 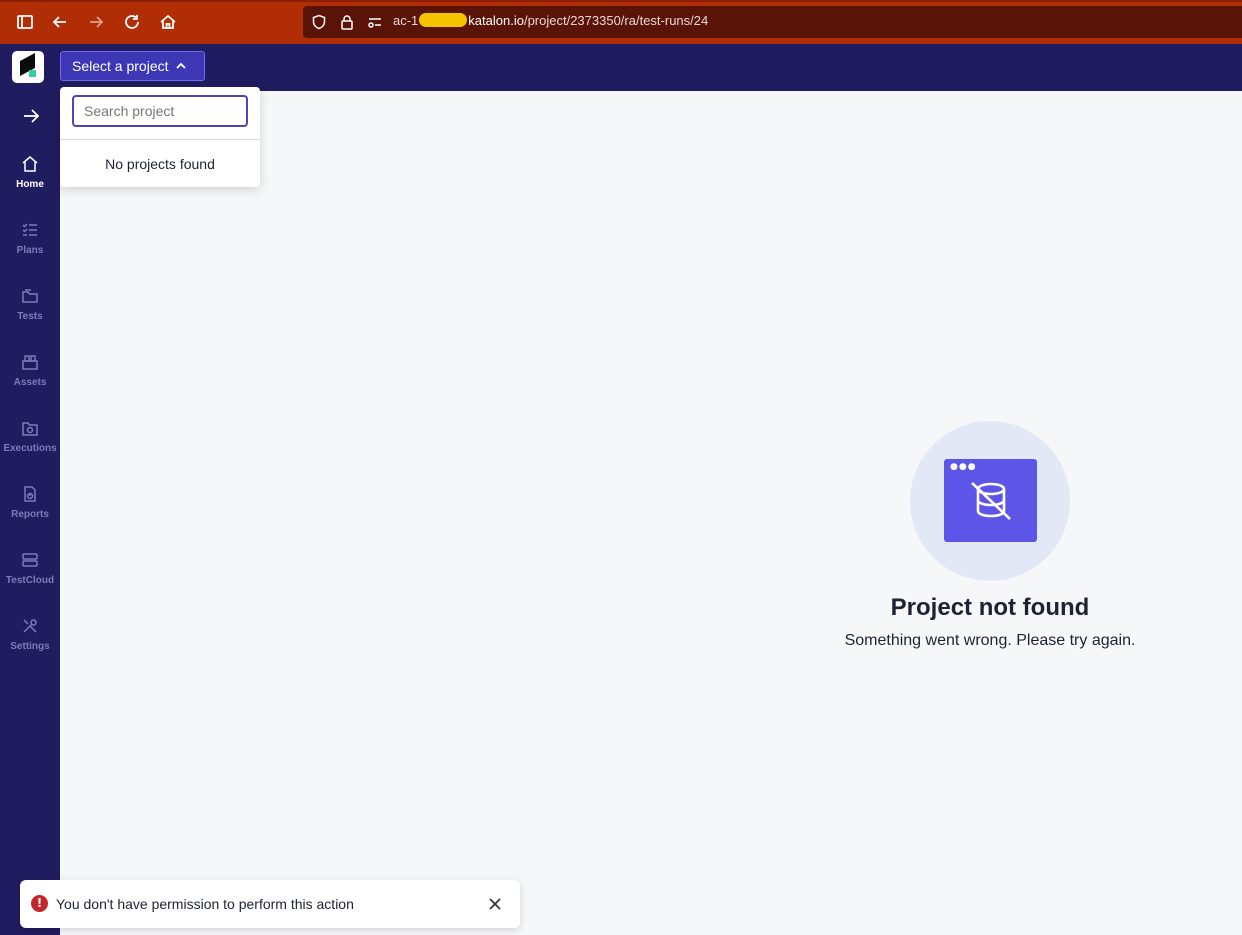 What do you see at coordinates (31, 116) in the screenshot?
I see `expand-arrow-icon` at bounding box center [31, 116].